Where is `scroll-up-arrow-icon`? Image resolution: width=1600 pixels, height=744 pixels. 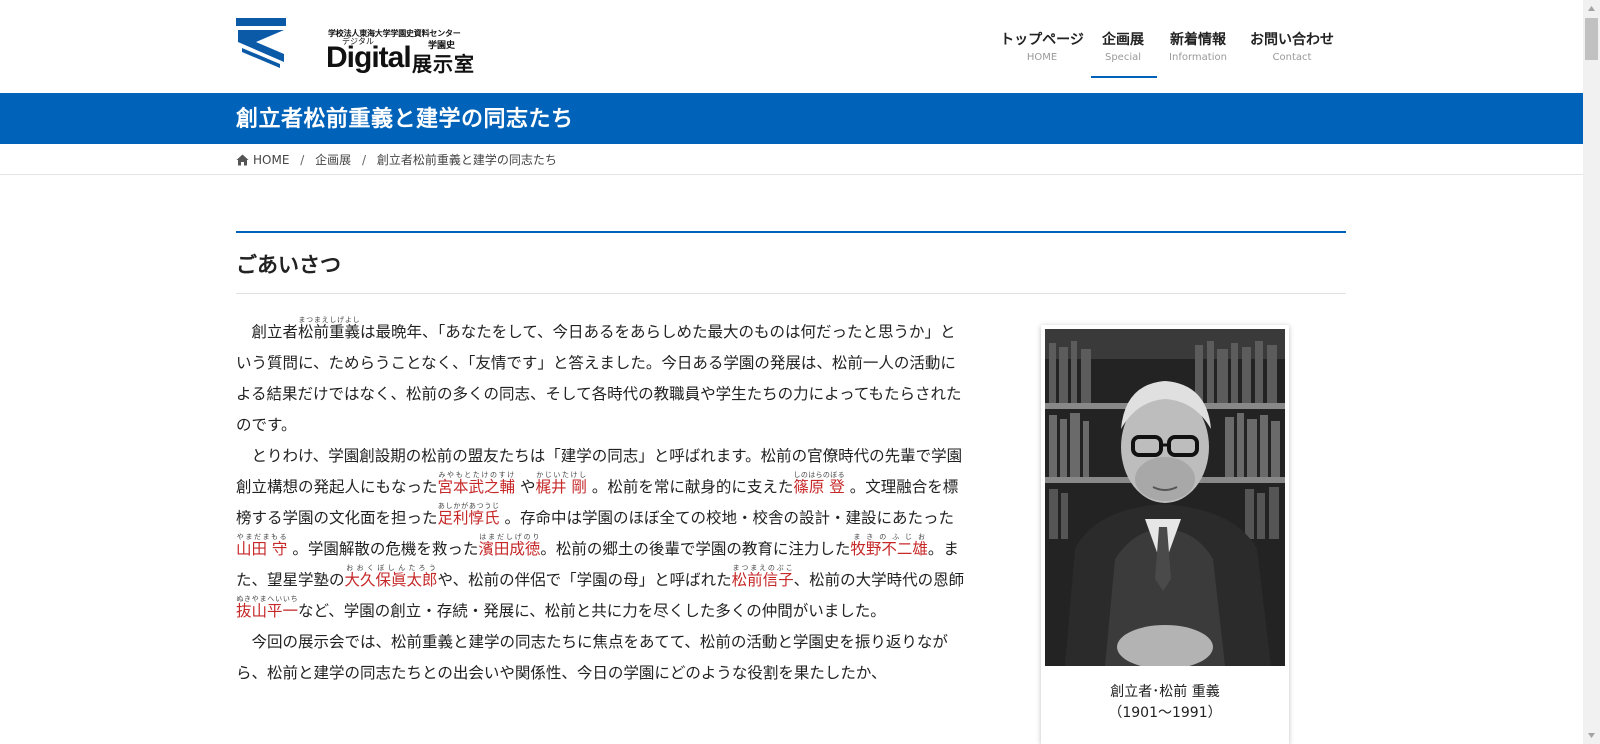 scroll-up-arrow-icon is located at coordinates (1591, 8).